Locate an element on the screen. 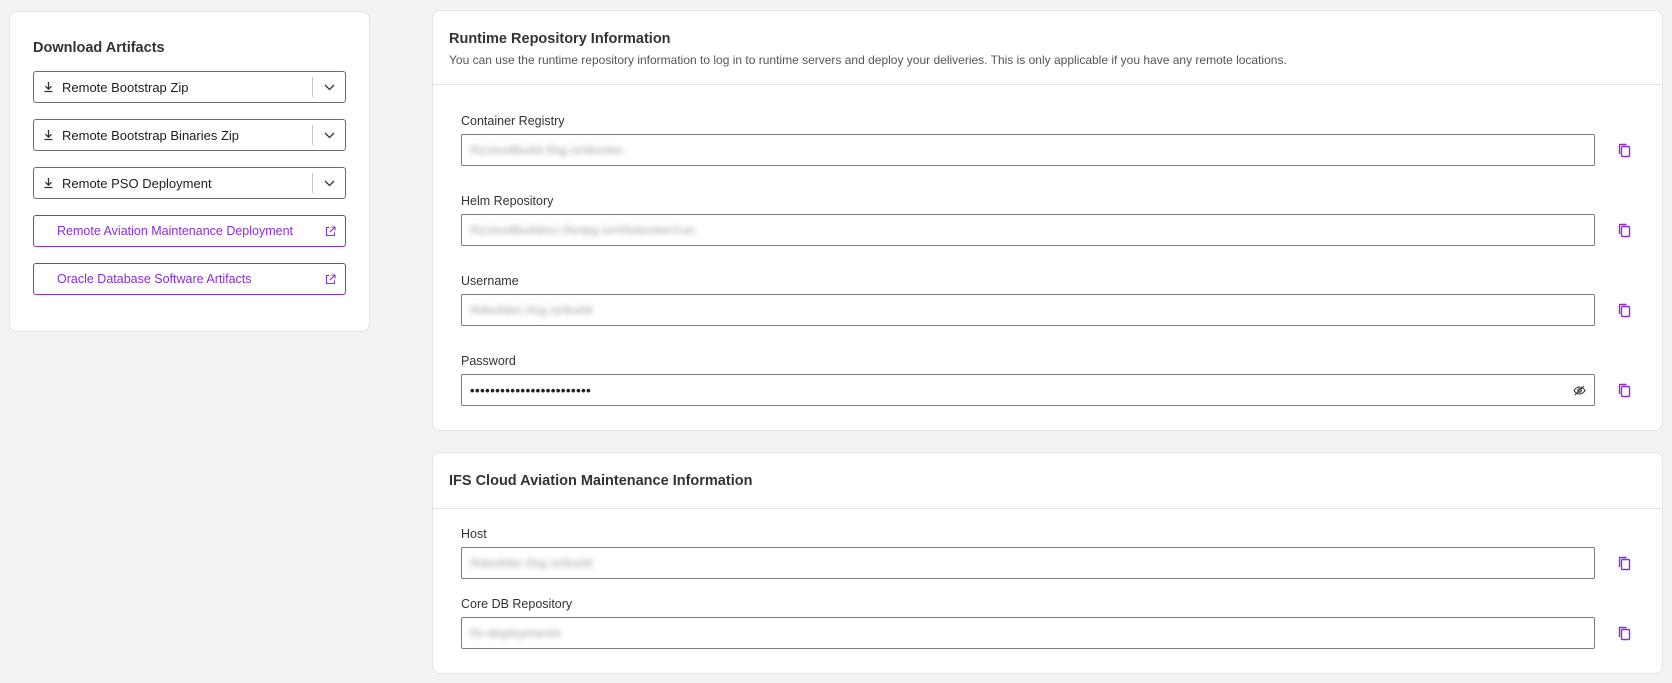 The height and width of the screenshot is (683, 1672). username-field: ifsbuilder.ifsg.io/build is located at coordinates (1028, 310).